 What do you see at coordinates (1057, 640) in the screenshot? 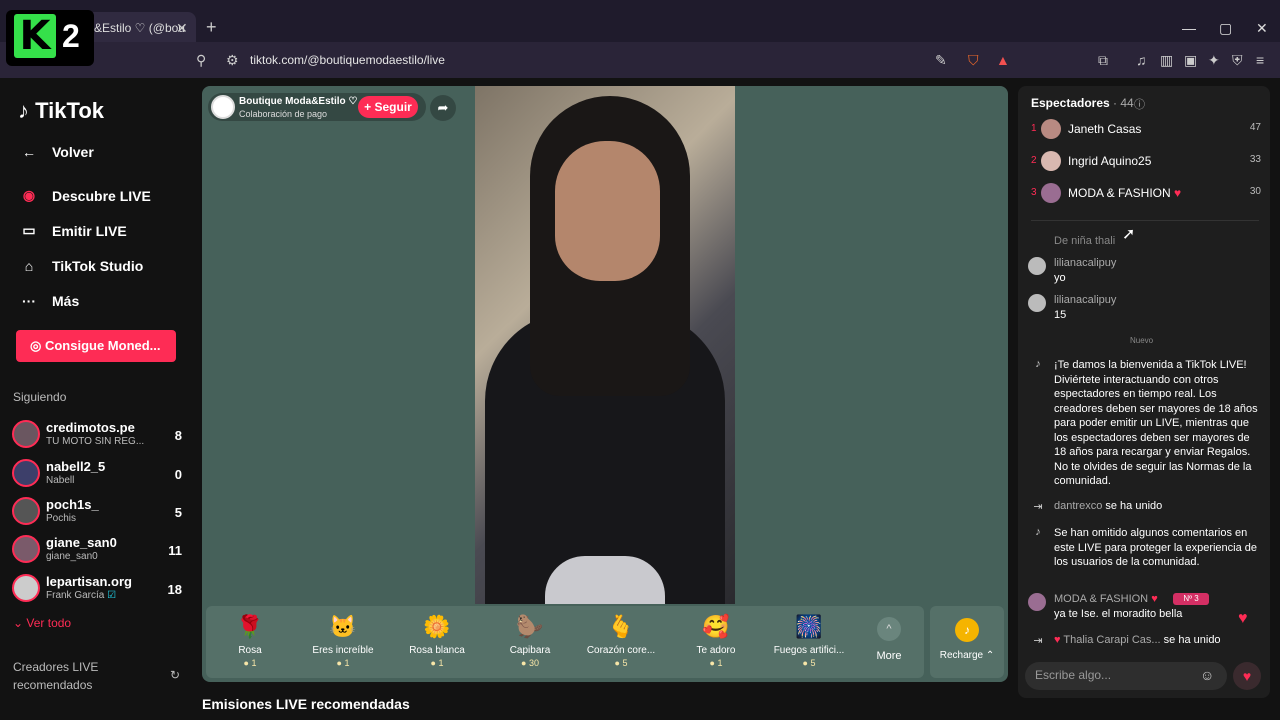
I see `heart-icon: ♥` at bounding box center [1057, 640].